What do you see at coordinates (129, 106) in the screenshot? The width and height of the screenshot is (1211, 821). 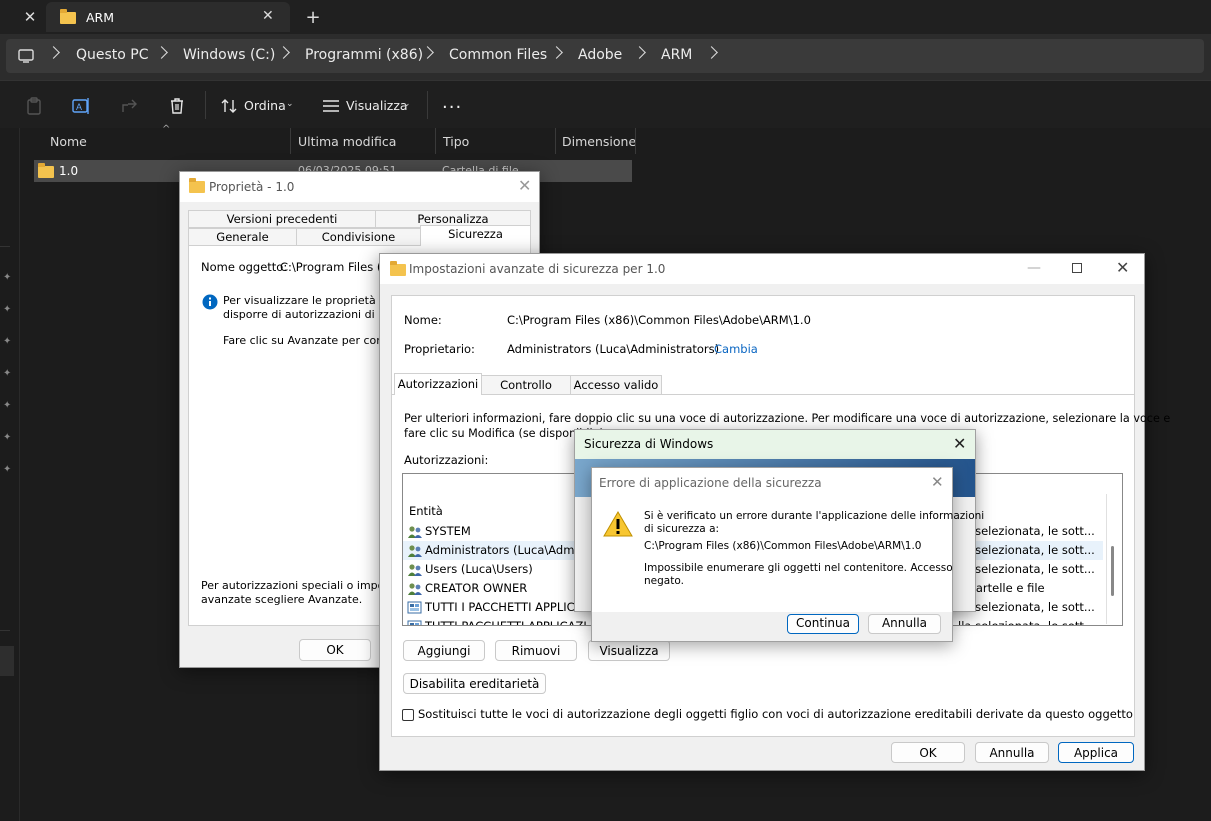 I see `share-icon` at bounding box center [129, 106].